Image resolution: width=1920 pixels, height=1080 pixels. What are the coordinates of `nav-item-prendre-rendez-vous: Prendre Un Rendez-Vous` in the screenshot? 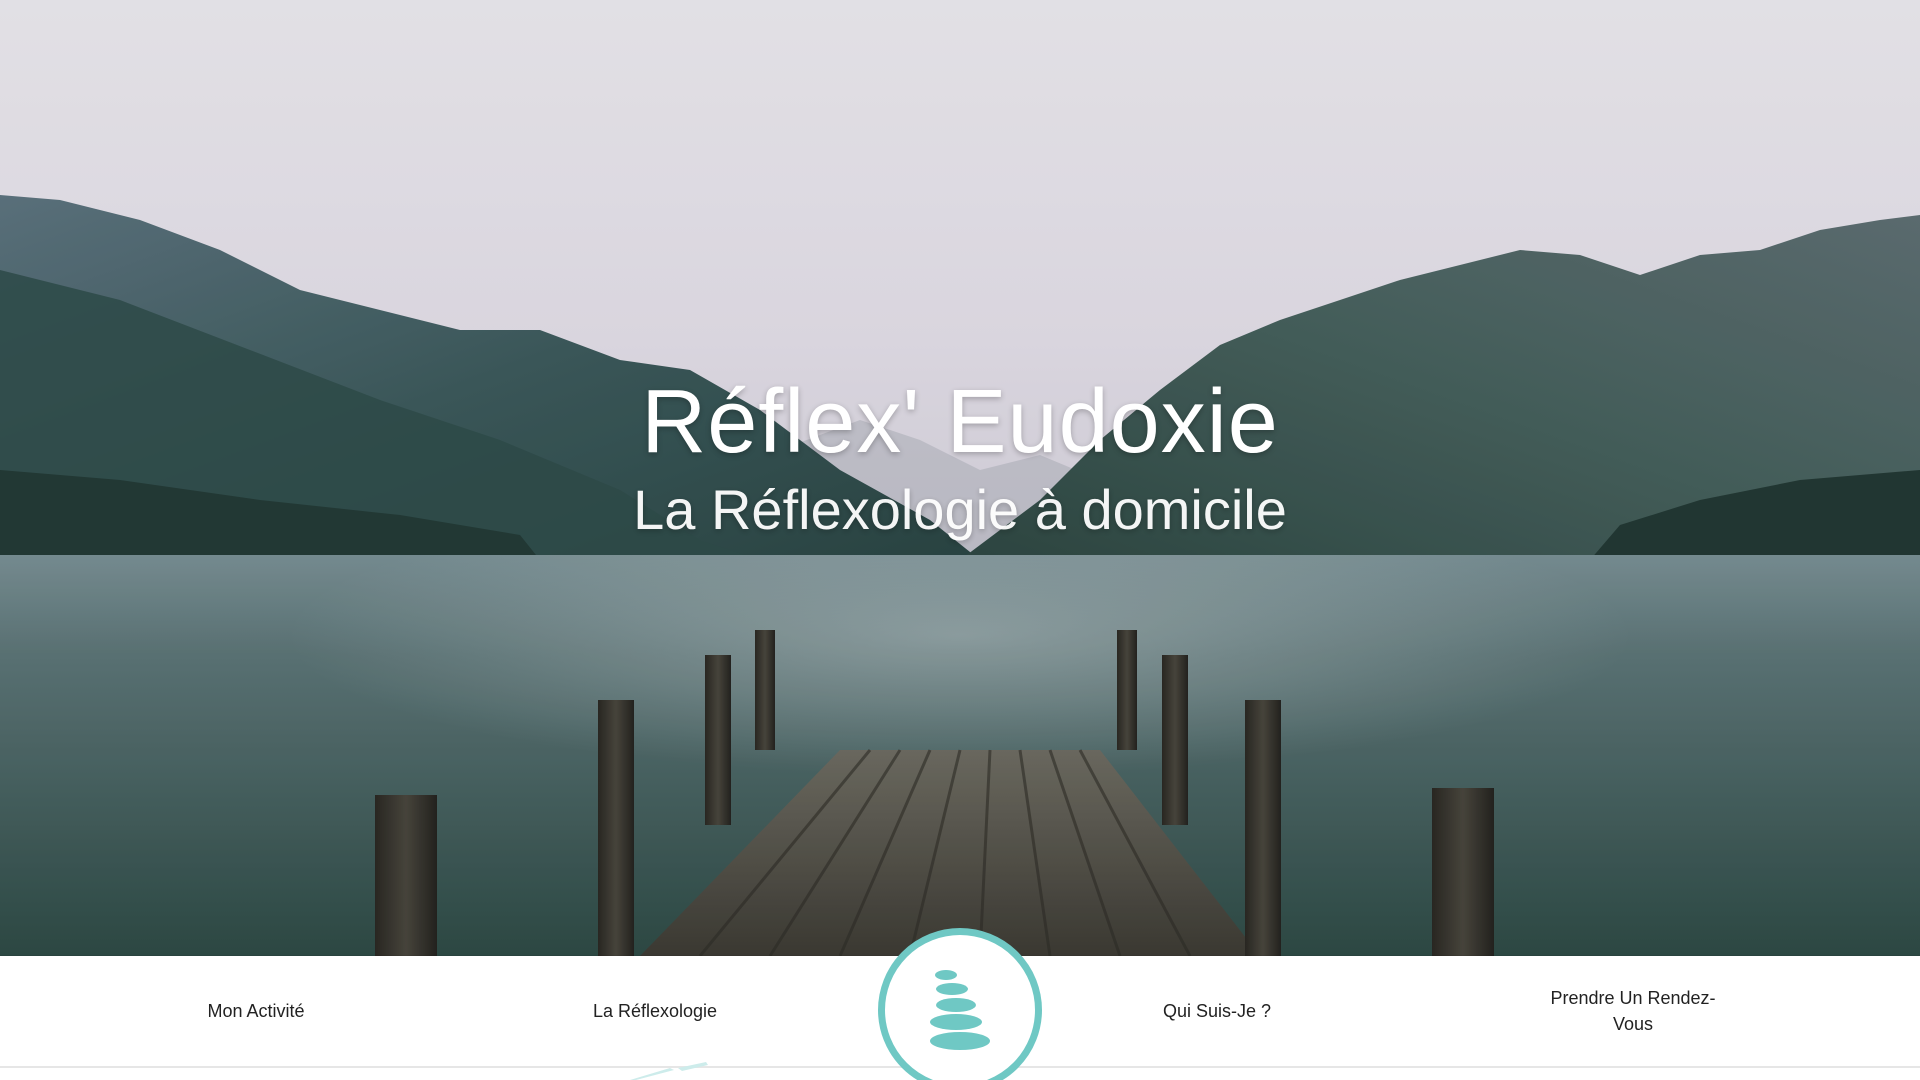 It's located at (1633, 1011).